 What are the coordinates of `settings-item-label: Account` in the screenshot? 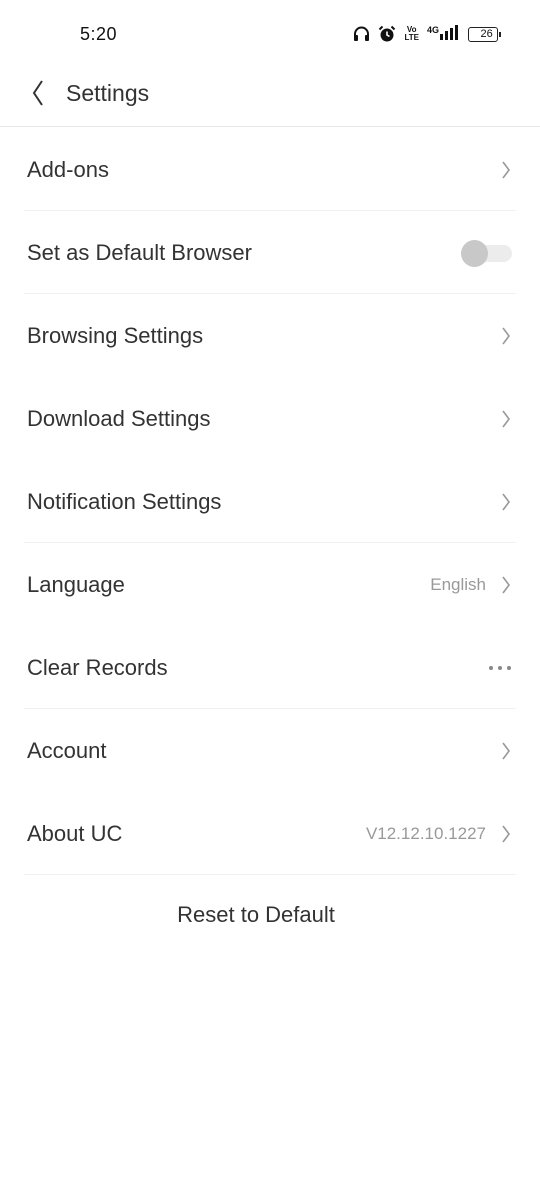 It's located at (67, 750).